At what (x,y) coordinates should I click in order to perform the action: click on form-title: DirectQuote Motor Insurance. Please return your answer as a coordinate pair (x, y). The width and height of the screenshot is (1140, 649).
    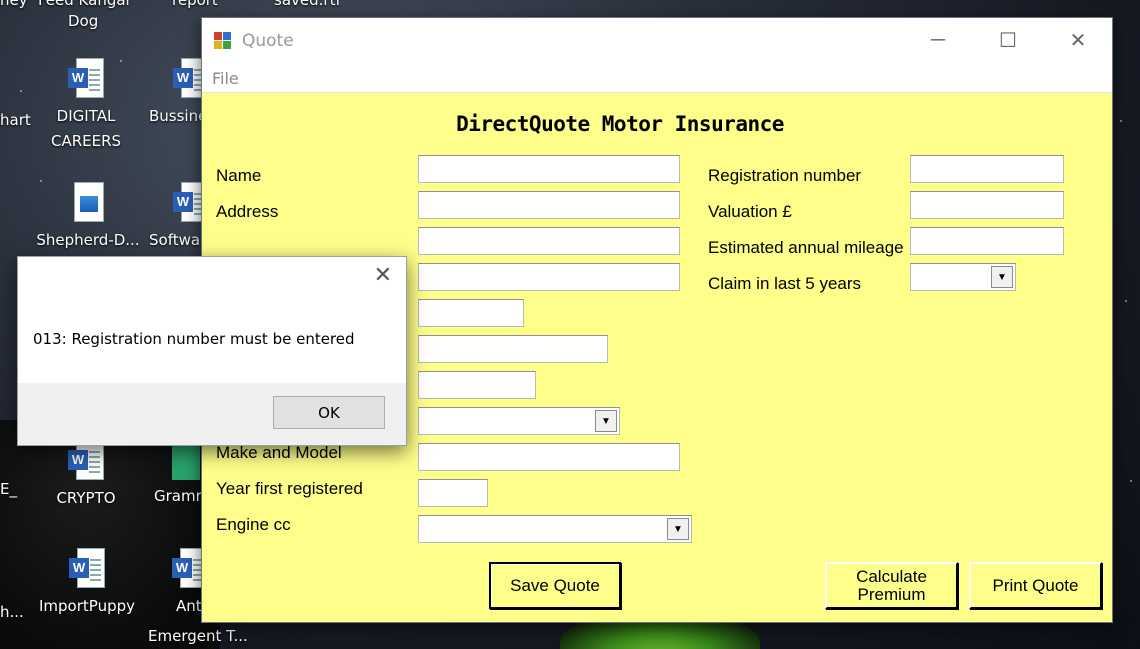
    Looking at the image, I should click on (620, 124).